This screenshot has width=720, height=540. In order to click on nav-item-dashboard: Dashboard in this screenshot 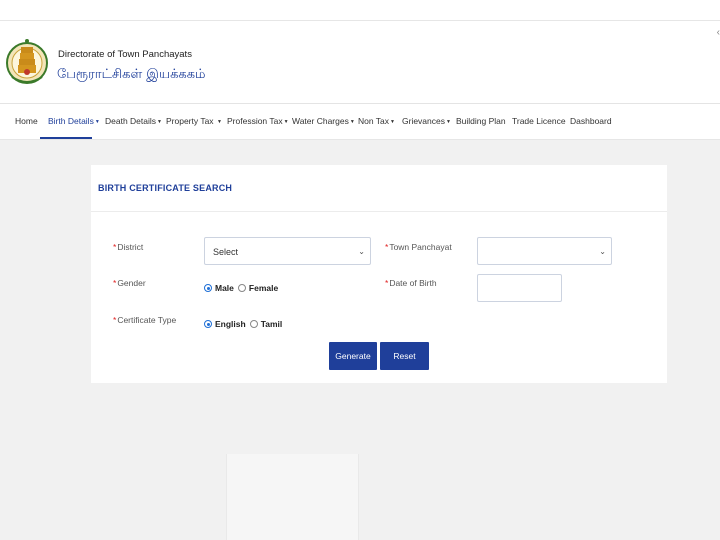, I will do `click(591, 121)`.